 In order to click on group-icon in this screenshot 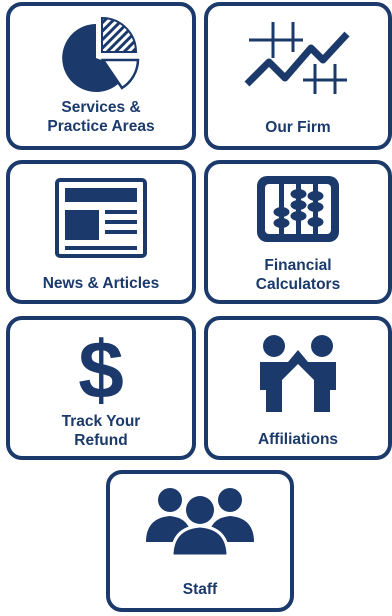, I will do `click(200, 522)`.